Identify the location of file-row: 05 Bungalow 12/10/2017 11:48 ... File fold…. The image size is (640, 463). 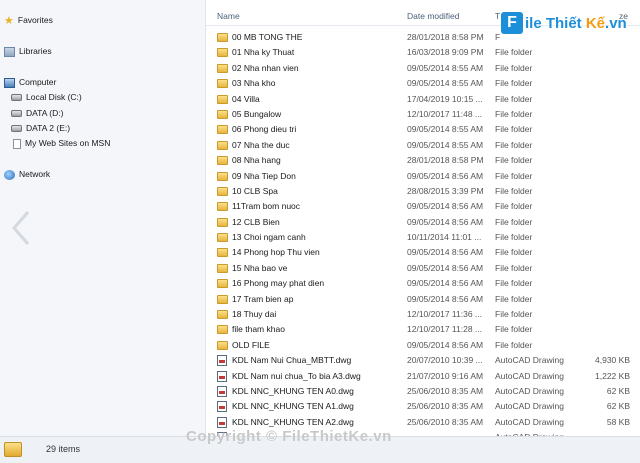
(423, 114).